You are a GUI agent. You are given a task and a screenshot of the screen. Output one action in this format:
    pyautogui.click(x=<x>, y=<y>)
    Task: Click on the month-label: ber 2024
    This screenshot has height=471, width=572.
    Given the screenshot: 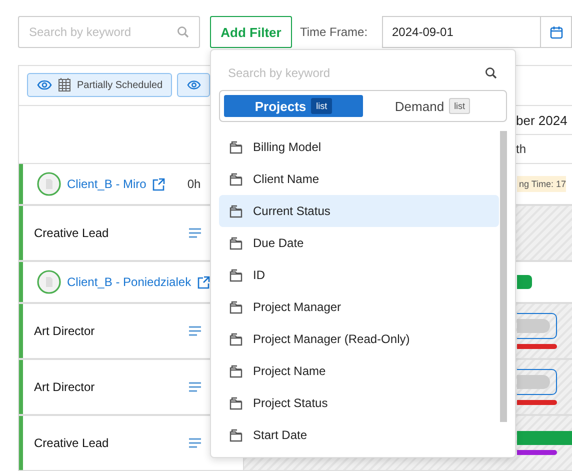 What is the action you would take?
    pyautogui.click(x=542, y=120)
    